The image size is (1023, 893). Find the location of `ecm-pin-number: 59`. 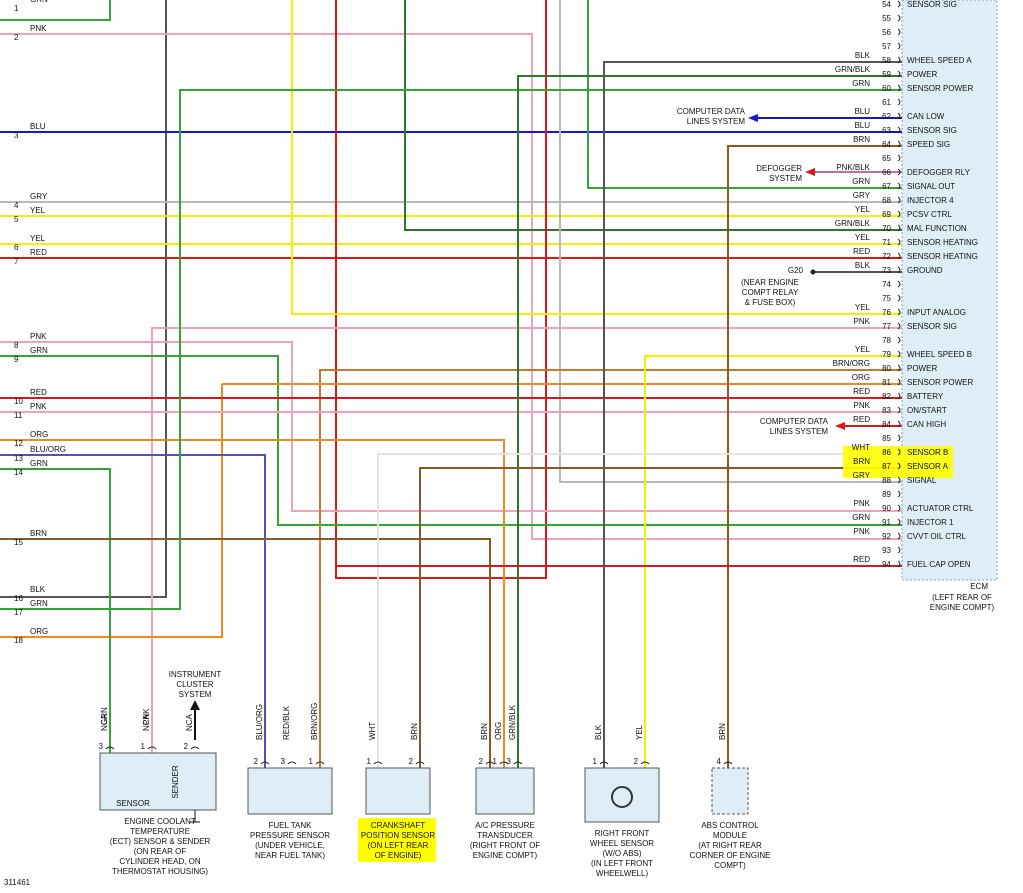

ecm-pin-number: 59 is located at coordinates (886, 74).